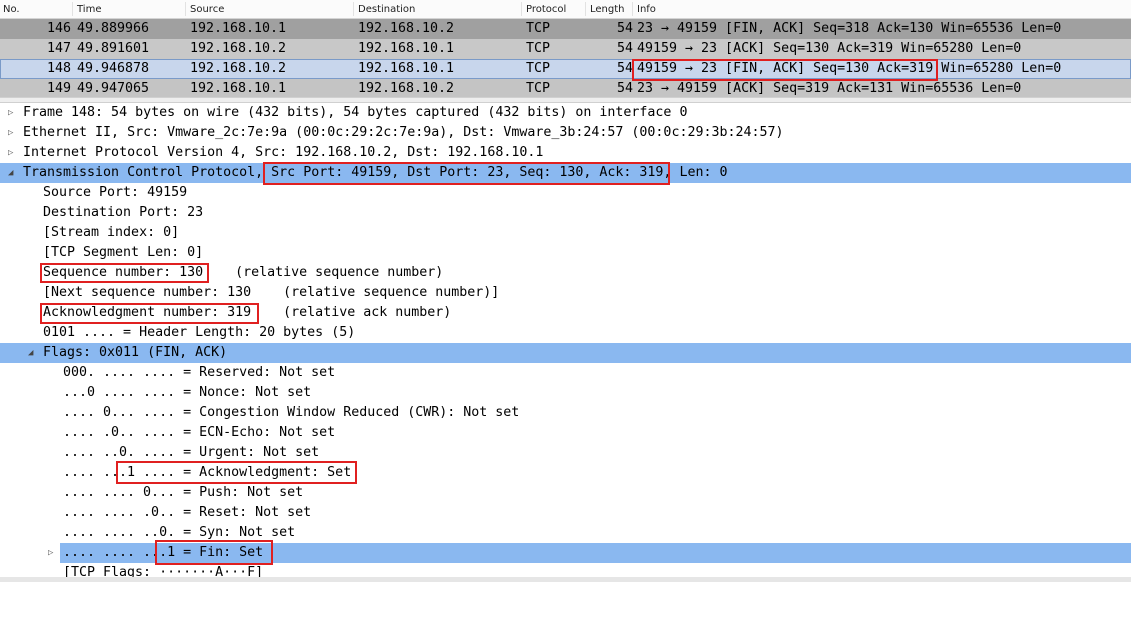 Image resolution: width=1131 pixels, height=623 pixels. What do you see at coordinates (589, 553) in the screenshot?
I see `tree-item-flag-fin: ▷ .... .... ...1 = Fin: Set` at bounding box center [589, 553].